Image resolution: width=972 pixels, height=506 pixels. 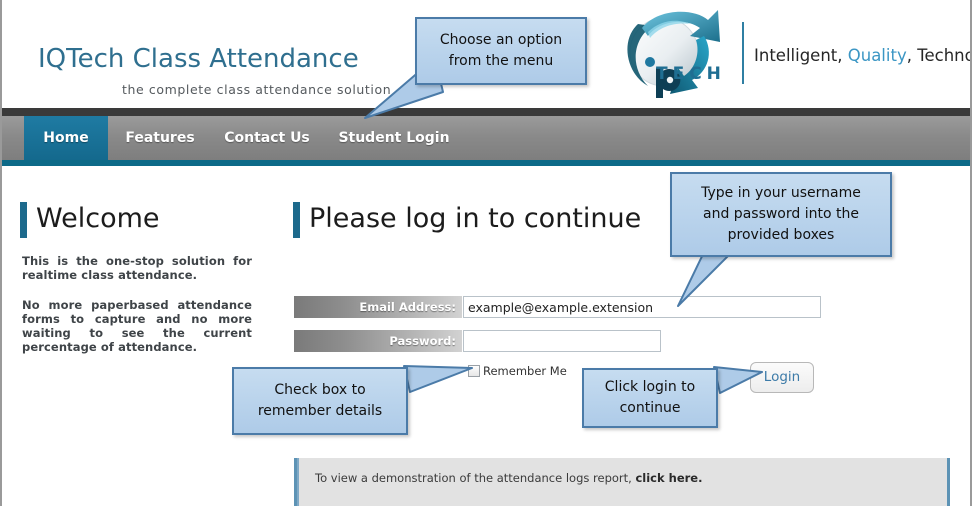 I want to click on nav-underline, so click(x=486, y=163).